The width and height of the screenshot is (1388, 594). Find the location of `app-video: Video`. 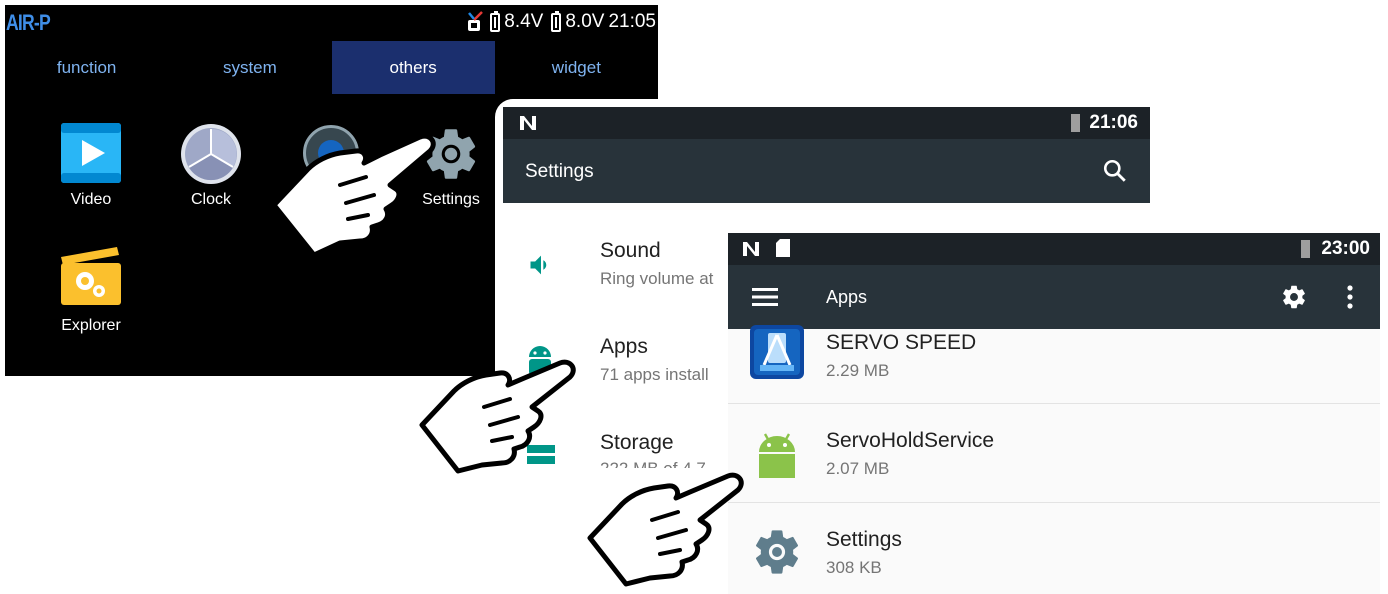

app-video: Video is located at coordinates (91, 168).